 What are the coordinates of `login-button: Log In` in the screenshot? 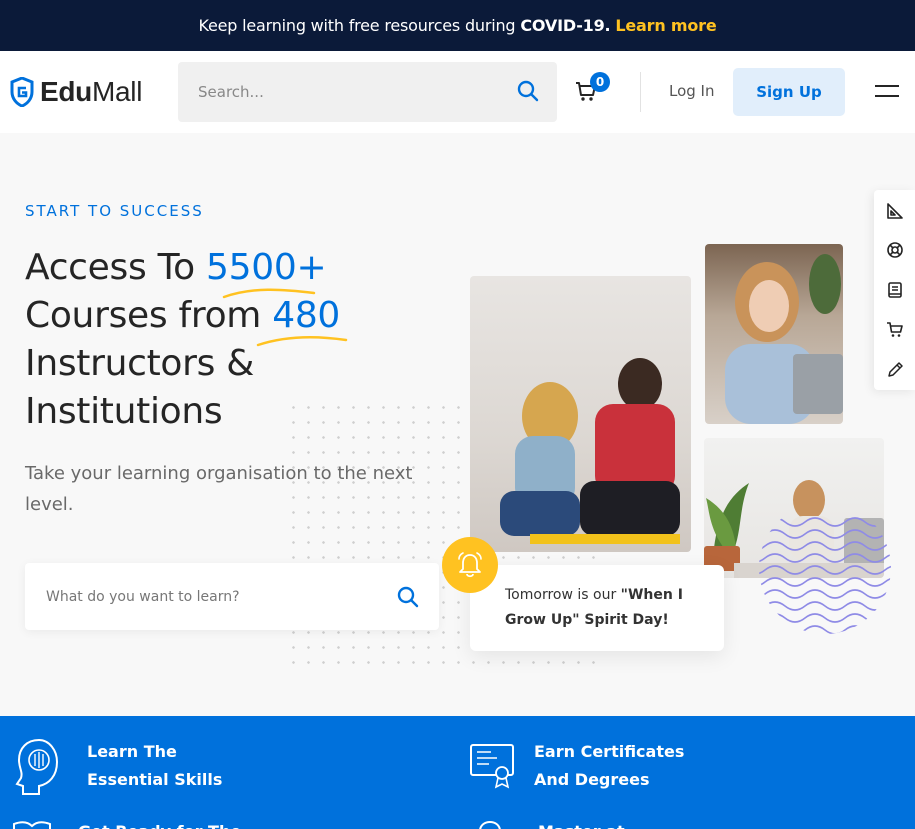 It's located at (692, 91).